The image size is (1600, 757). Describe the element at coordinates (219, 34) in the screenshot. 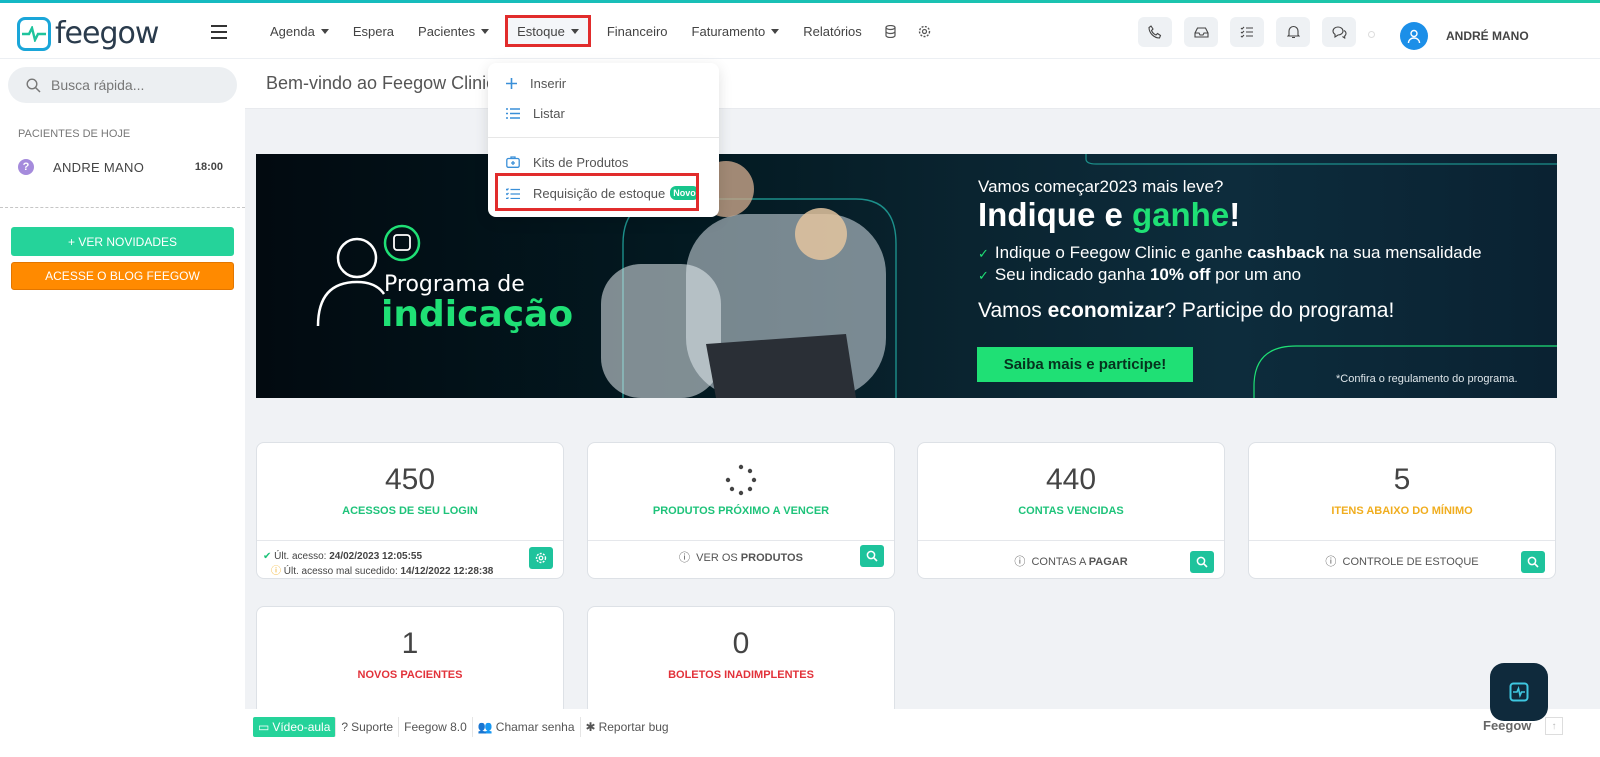

I see `menu-toggle-icon` at that location.